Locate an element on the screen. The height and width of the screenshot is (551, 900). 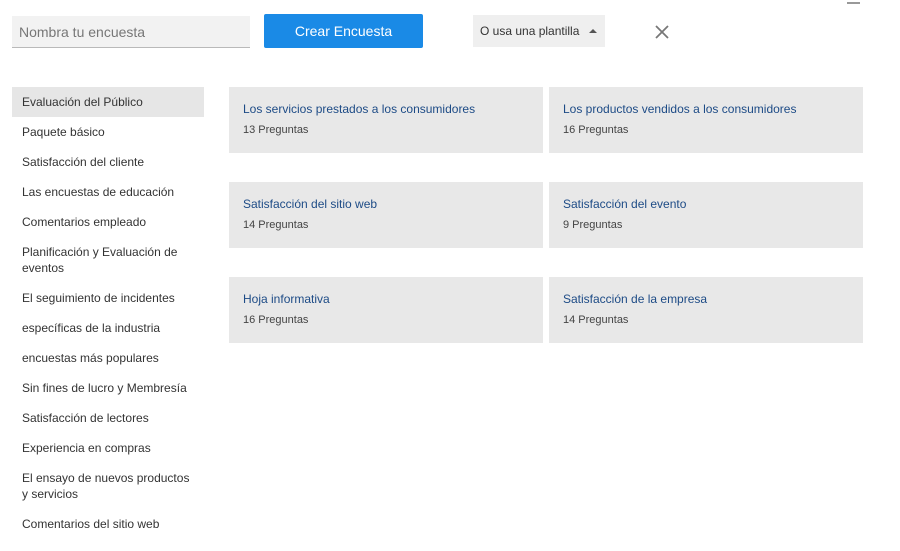
template-card-title: Satisfacción de la empresa is located at coordinates (635, 299).